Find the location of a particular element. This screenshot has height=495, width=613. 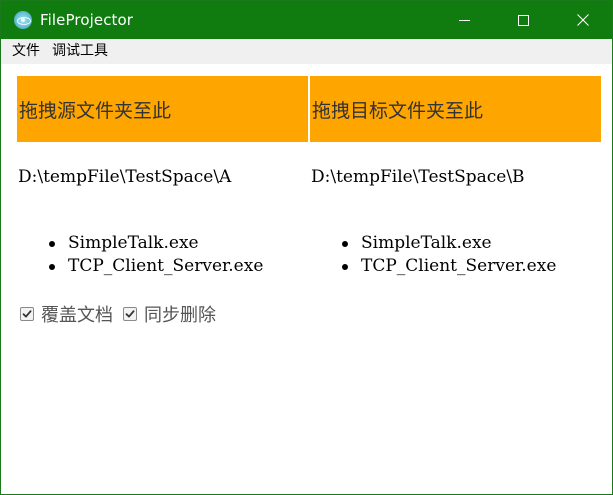

dropzones: 拖拽源文件夹至此 拖拽目标文件夹至此 is located at coordinates (309, 109).